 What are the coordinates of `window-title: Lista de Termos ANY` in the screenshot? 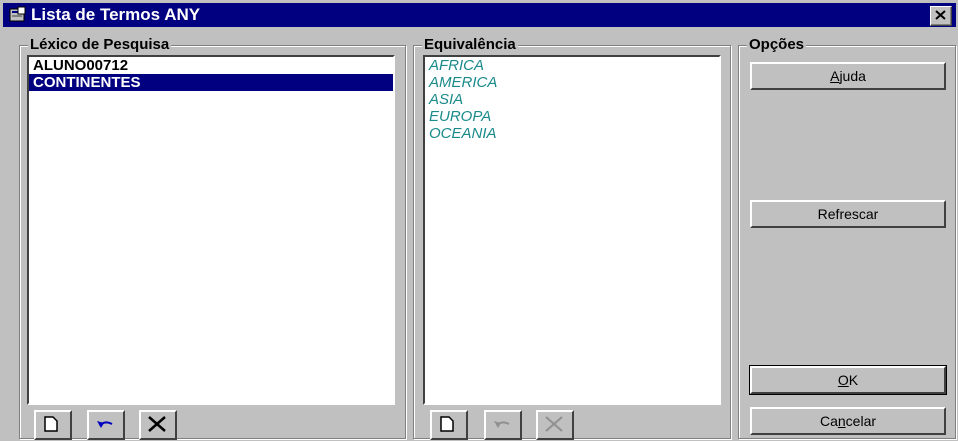 It's located at (116, 14).